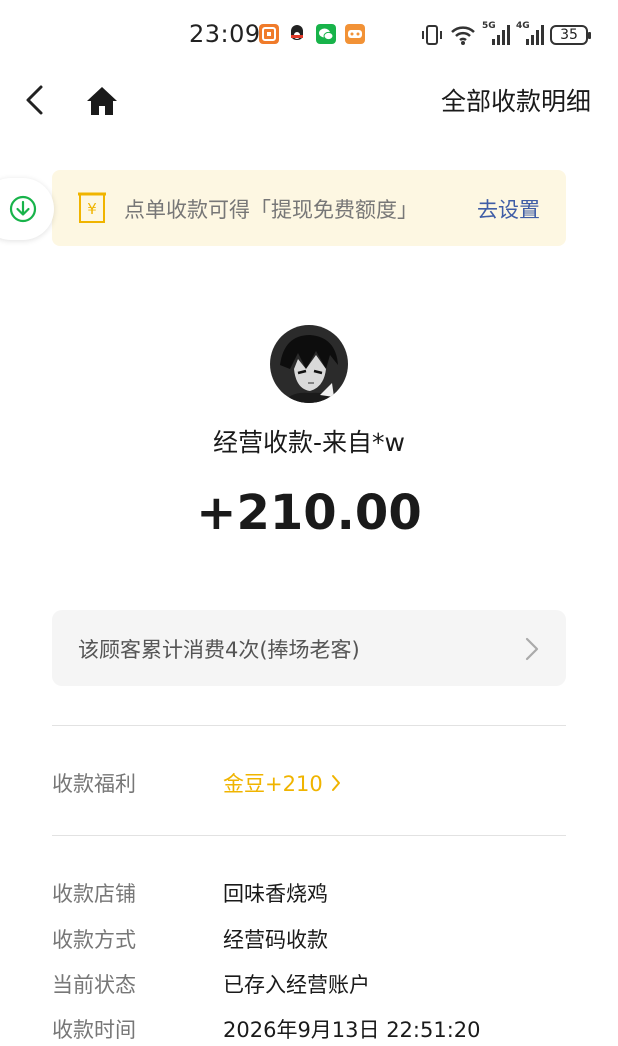 This screenshot has height=1046, width=618. Describe the element at coordinates (516, 100) in the screenshot. I see `page-title: 全部收款明细` at that location.